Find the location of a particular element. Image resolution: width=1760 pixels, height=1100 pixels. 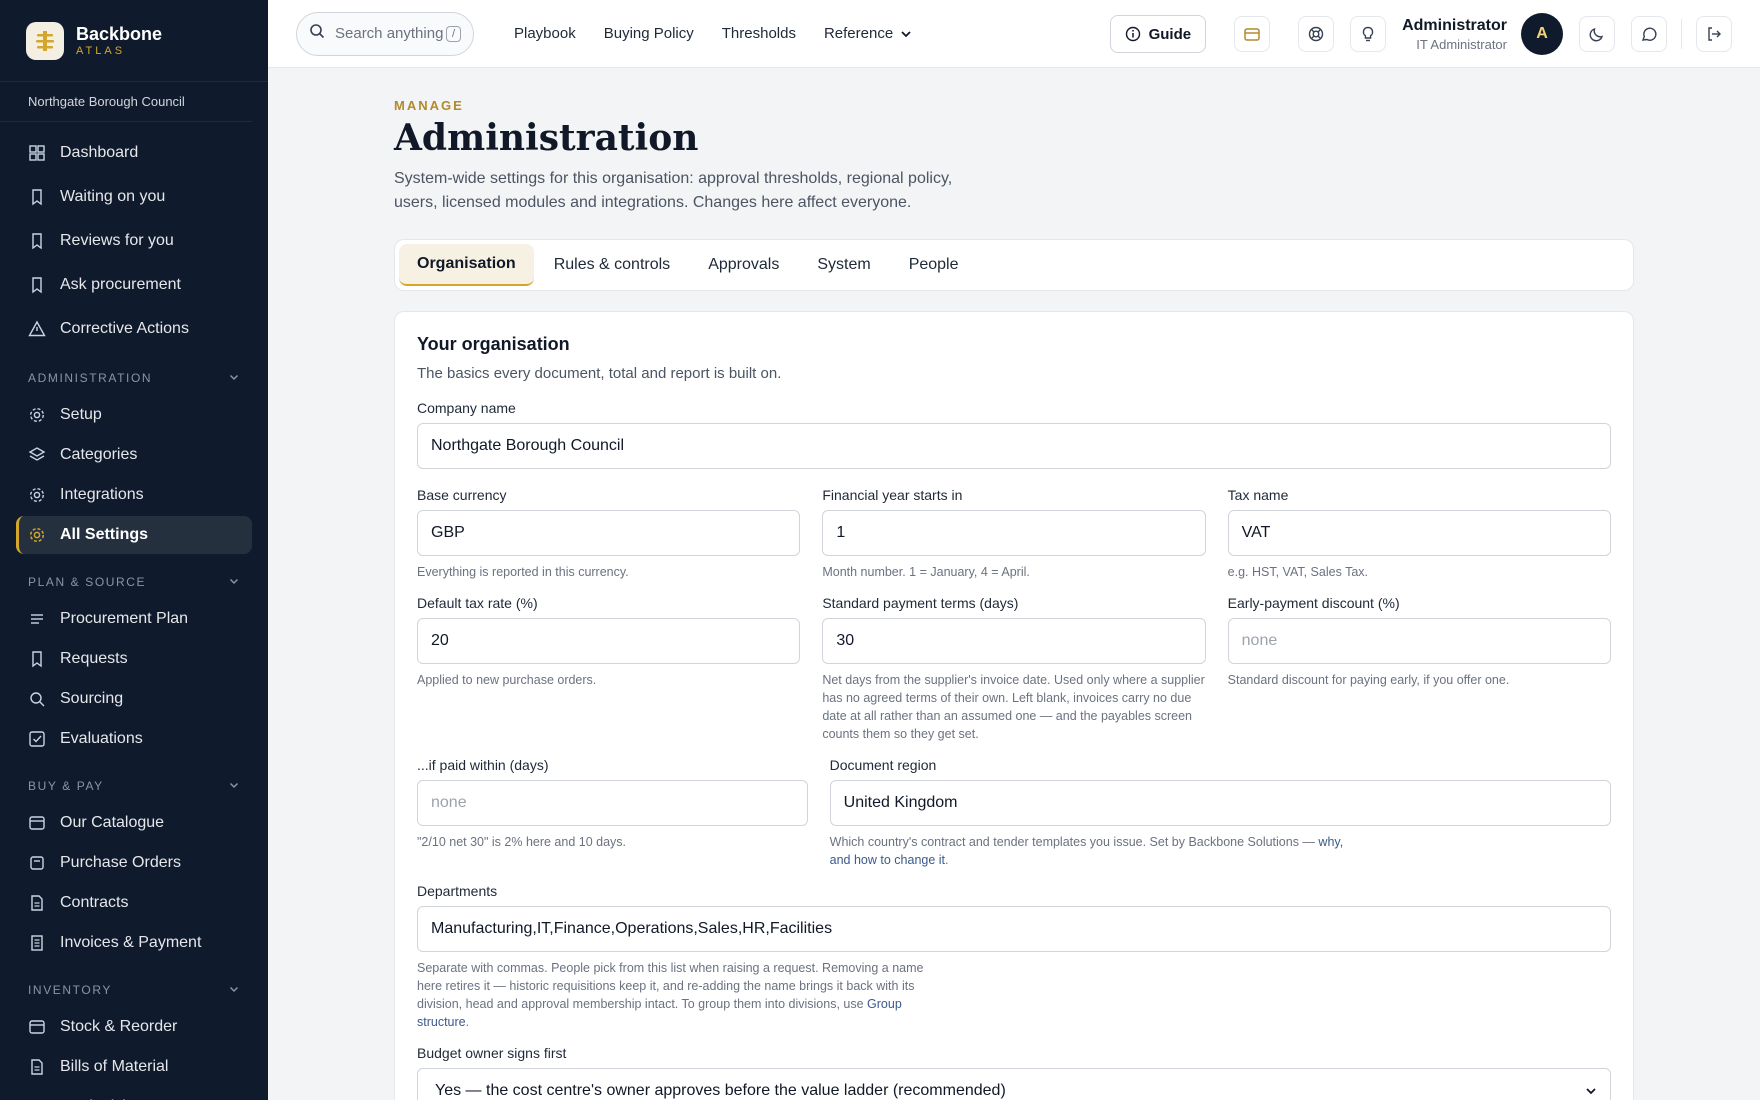

sidebar-item-bills-of-material: Bills of Material is located at coordinates (134, 1067).